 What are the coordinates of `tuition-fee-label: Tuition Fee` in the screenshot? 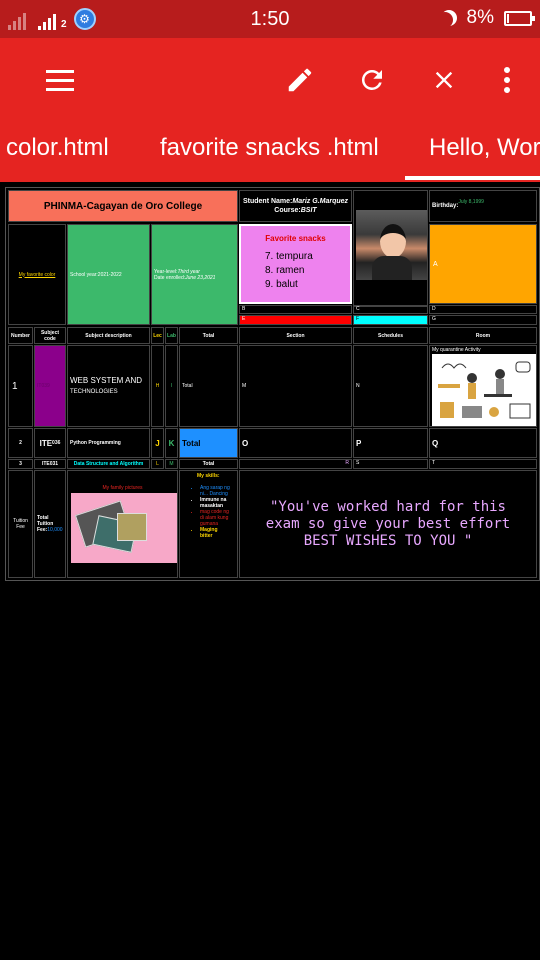 It's located at (20, 524).